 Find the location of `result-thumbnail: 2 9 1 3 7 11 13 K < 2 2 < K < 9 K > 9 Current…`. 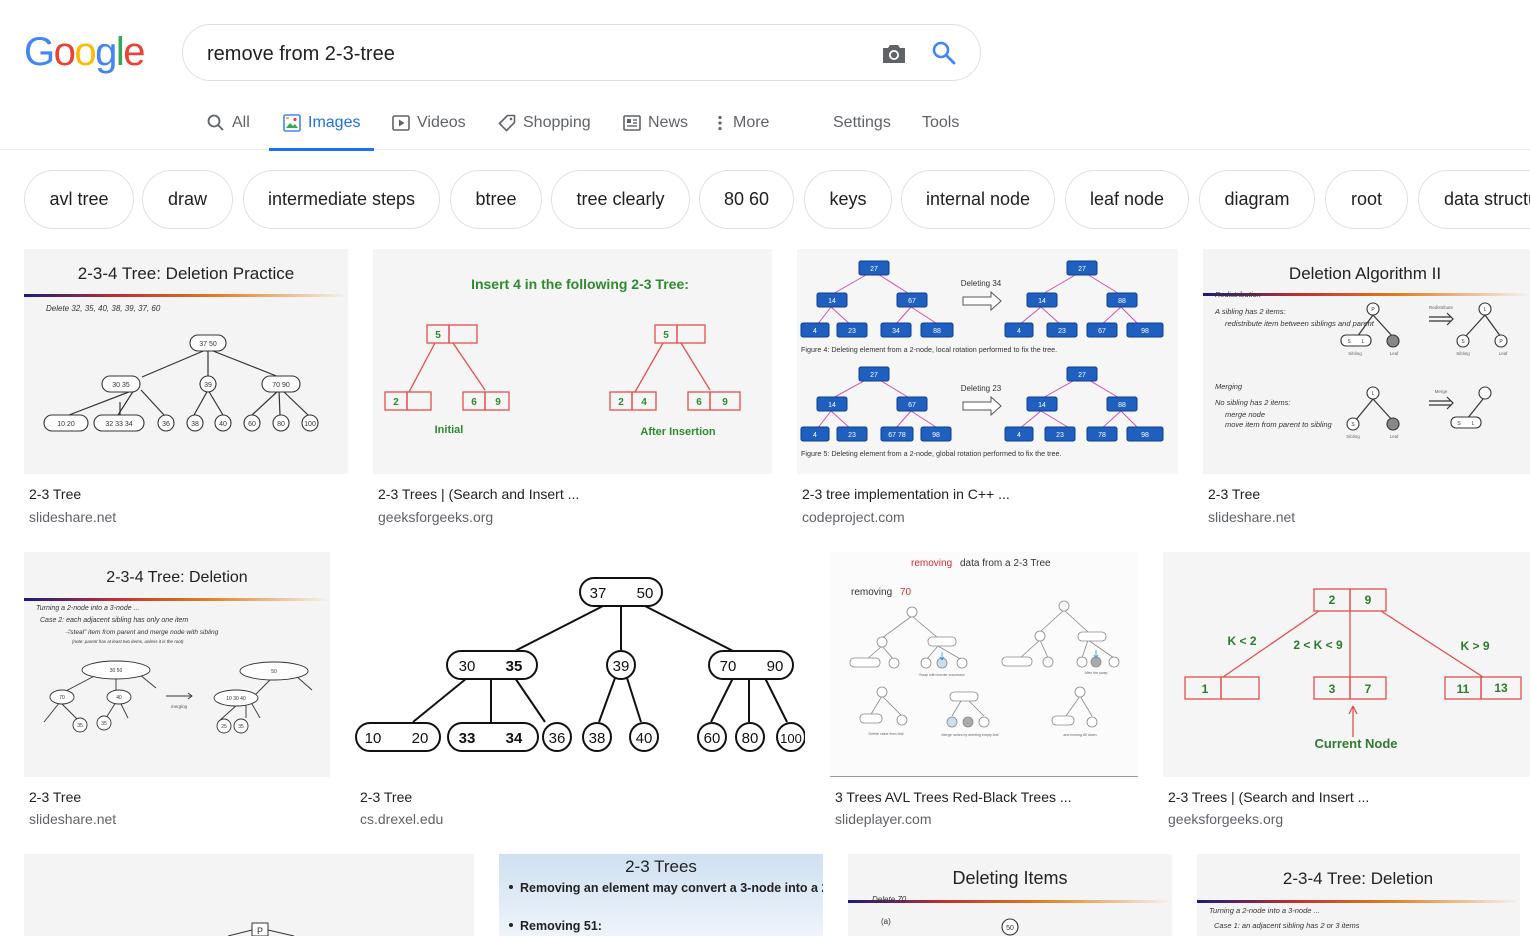

result-thumbnail: 2 9 1 3 7 11 13 K < 2 2 < K < 9 K > 9 Current… is located at coordinates (1346, 664).